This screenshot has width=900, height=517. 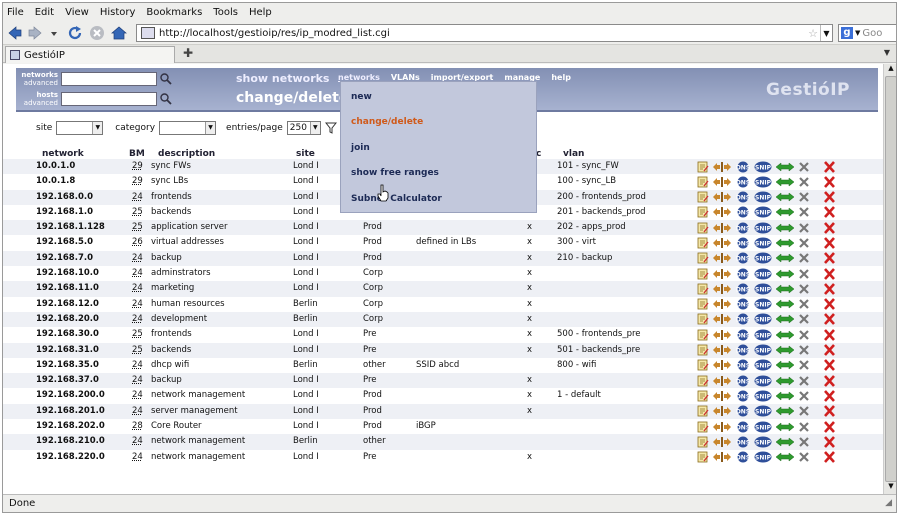 I want to click on network-cell: 192.168.210.0, so click(x=70, y=441).